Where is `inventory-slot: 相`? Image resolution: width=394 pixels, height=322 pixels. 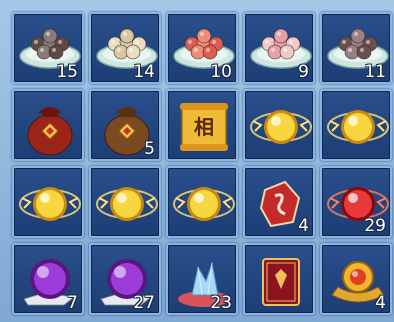
inventory-slot: 相 is located at coordinates (202, 125).